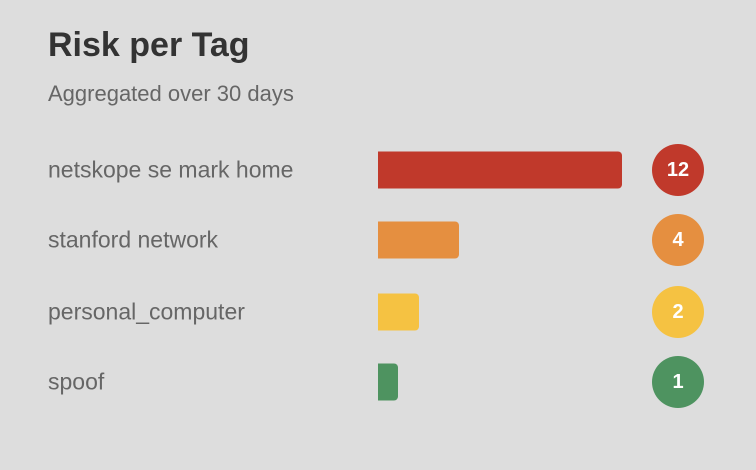 This screenshot has height=470, width=756. I want to click on tag-row: stanford network 4, so click(378, 240).